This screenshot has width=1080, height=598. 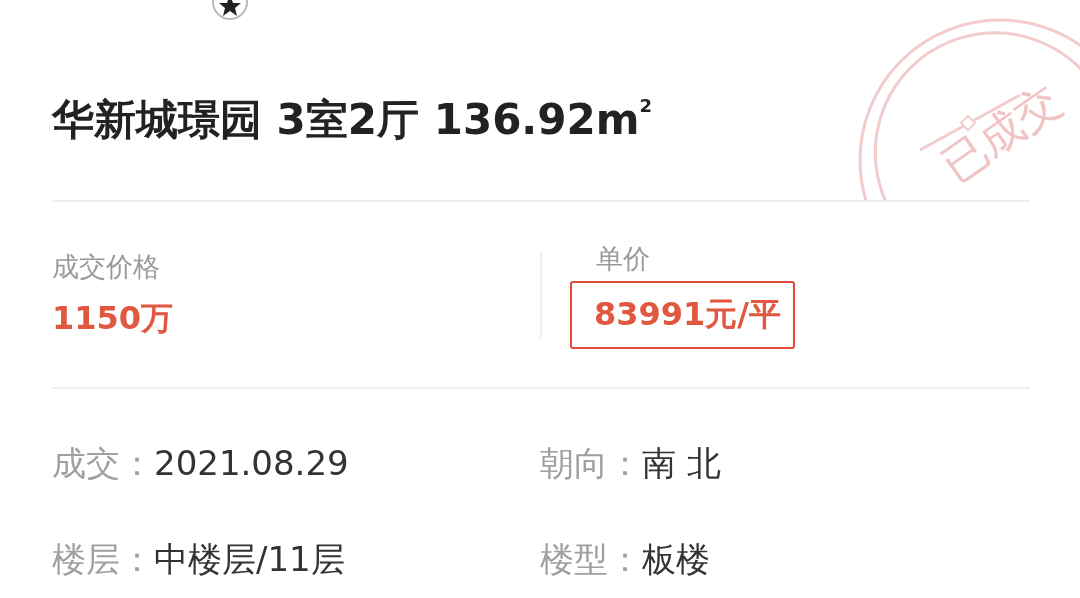 I want to click on detail-label: 楼型：, so click(x=591, y=559).